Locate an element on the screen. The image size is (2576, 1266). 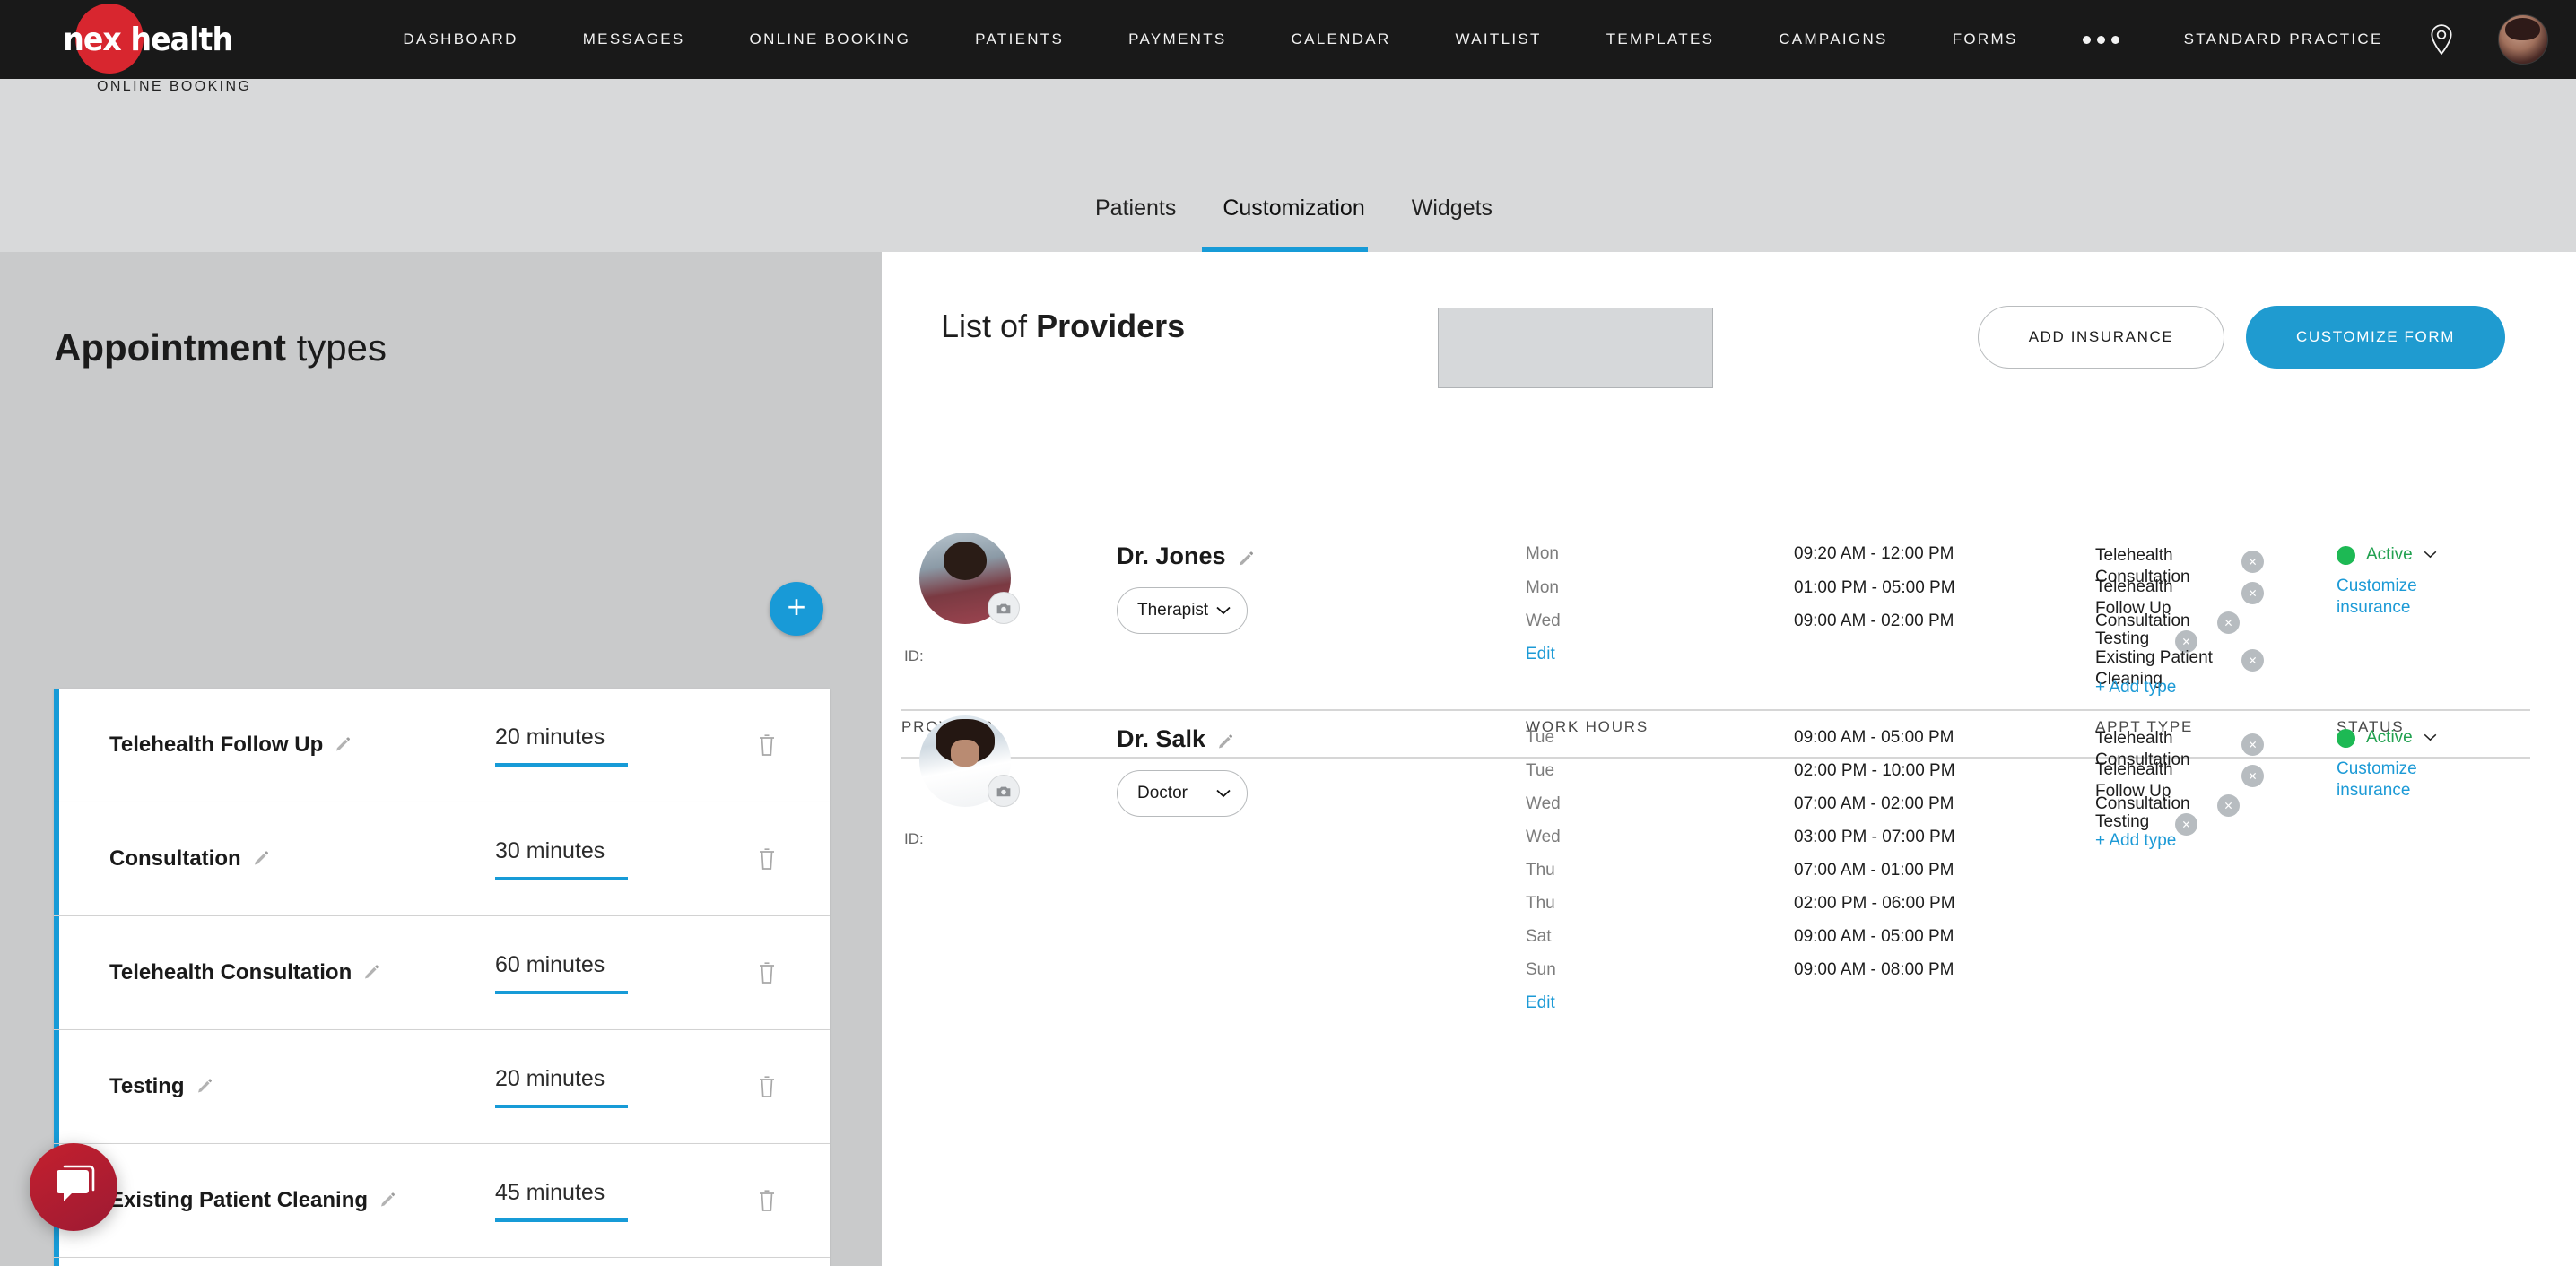
duration-field: 60 minutes is located at coordinates (561, 973).